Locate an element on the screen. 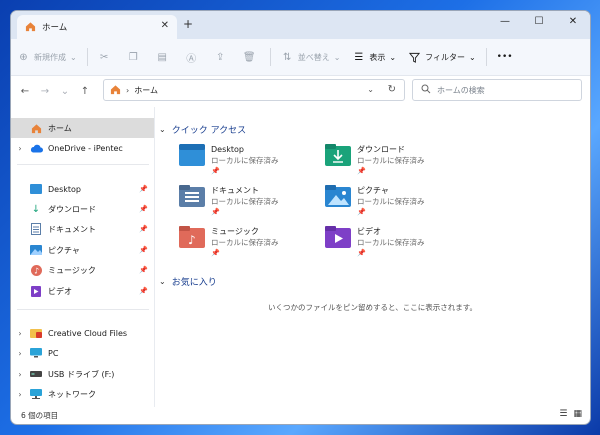  filter-icon is located at coordinates (414, 57).